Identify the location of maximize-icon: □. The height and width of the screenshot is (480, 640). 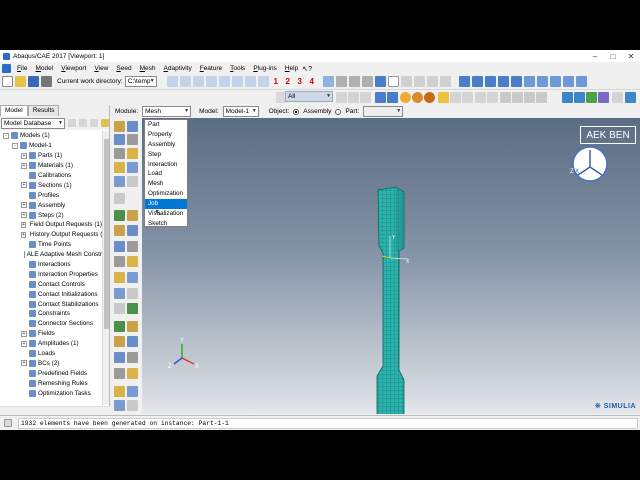
(613, 56).